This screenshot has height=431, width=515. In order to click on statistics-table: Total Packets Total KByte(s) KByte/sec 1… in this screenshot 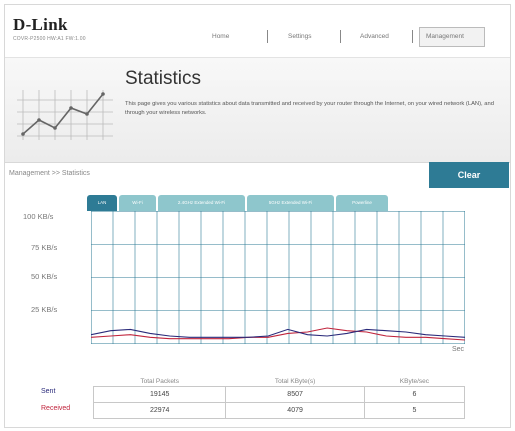, I will do `click(279, 398)`.